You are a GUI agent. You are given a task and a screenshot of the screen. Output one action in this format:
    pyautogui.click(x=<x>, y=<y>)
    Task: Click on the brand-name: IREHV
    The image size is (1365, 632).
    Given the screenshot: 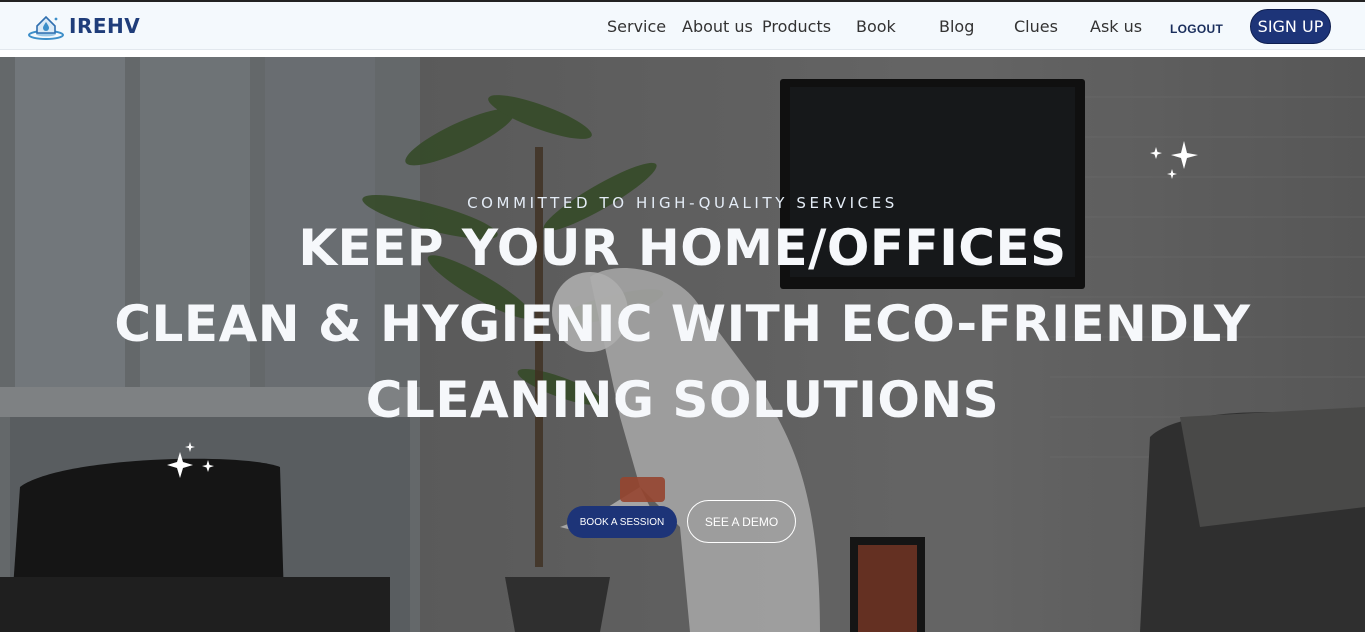 What is the action you would take?
    pyautogui.click(x=105, y=26)
    